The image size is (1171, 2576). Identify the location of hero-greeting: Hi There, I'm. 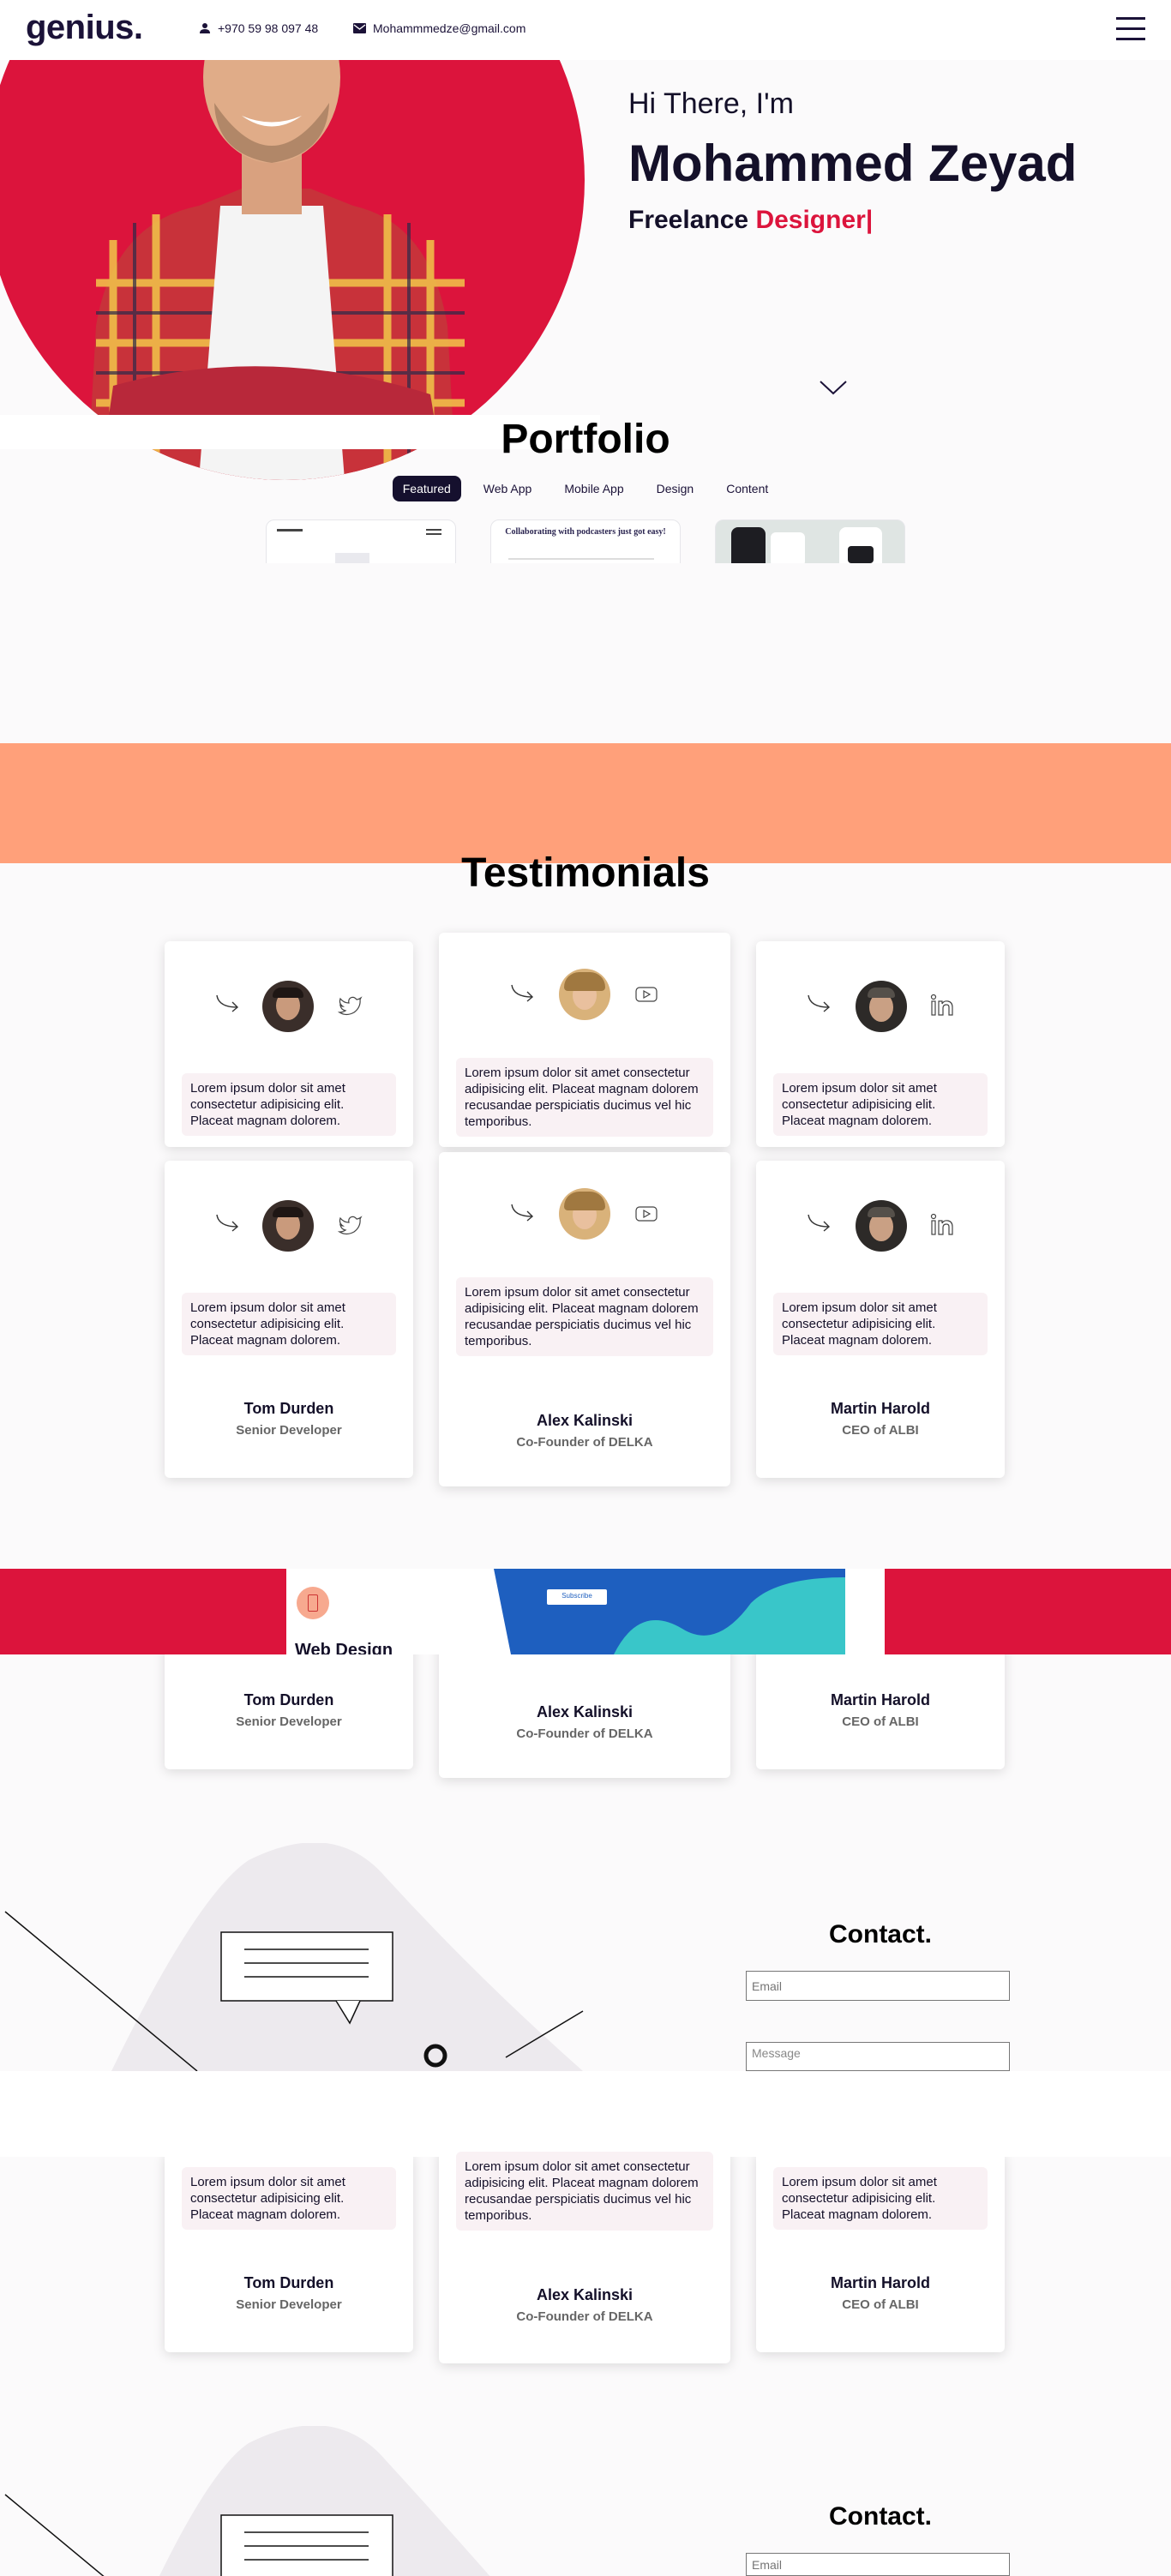
(711, 103).